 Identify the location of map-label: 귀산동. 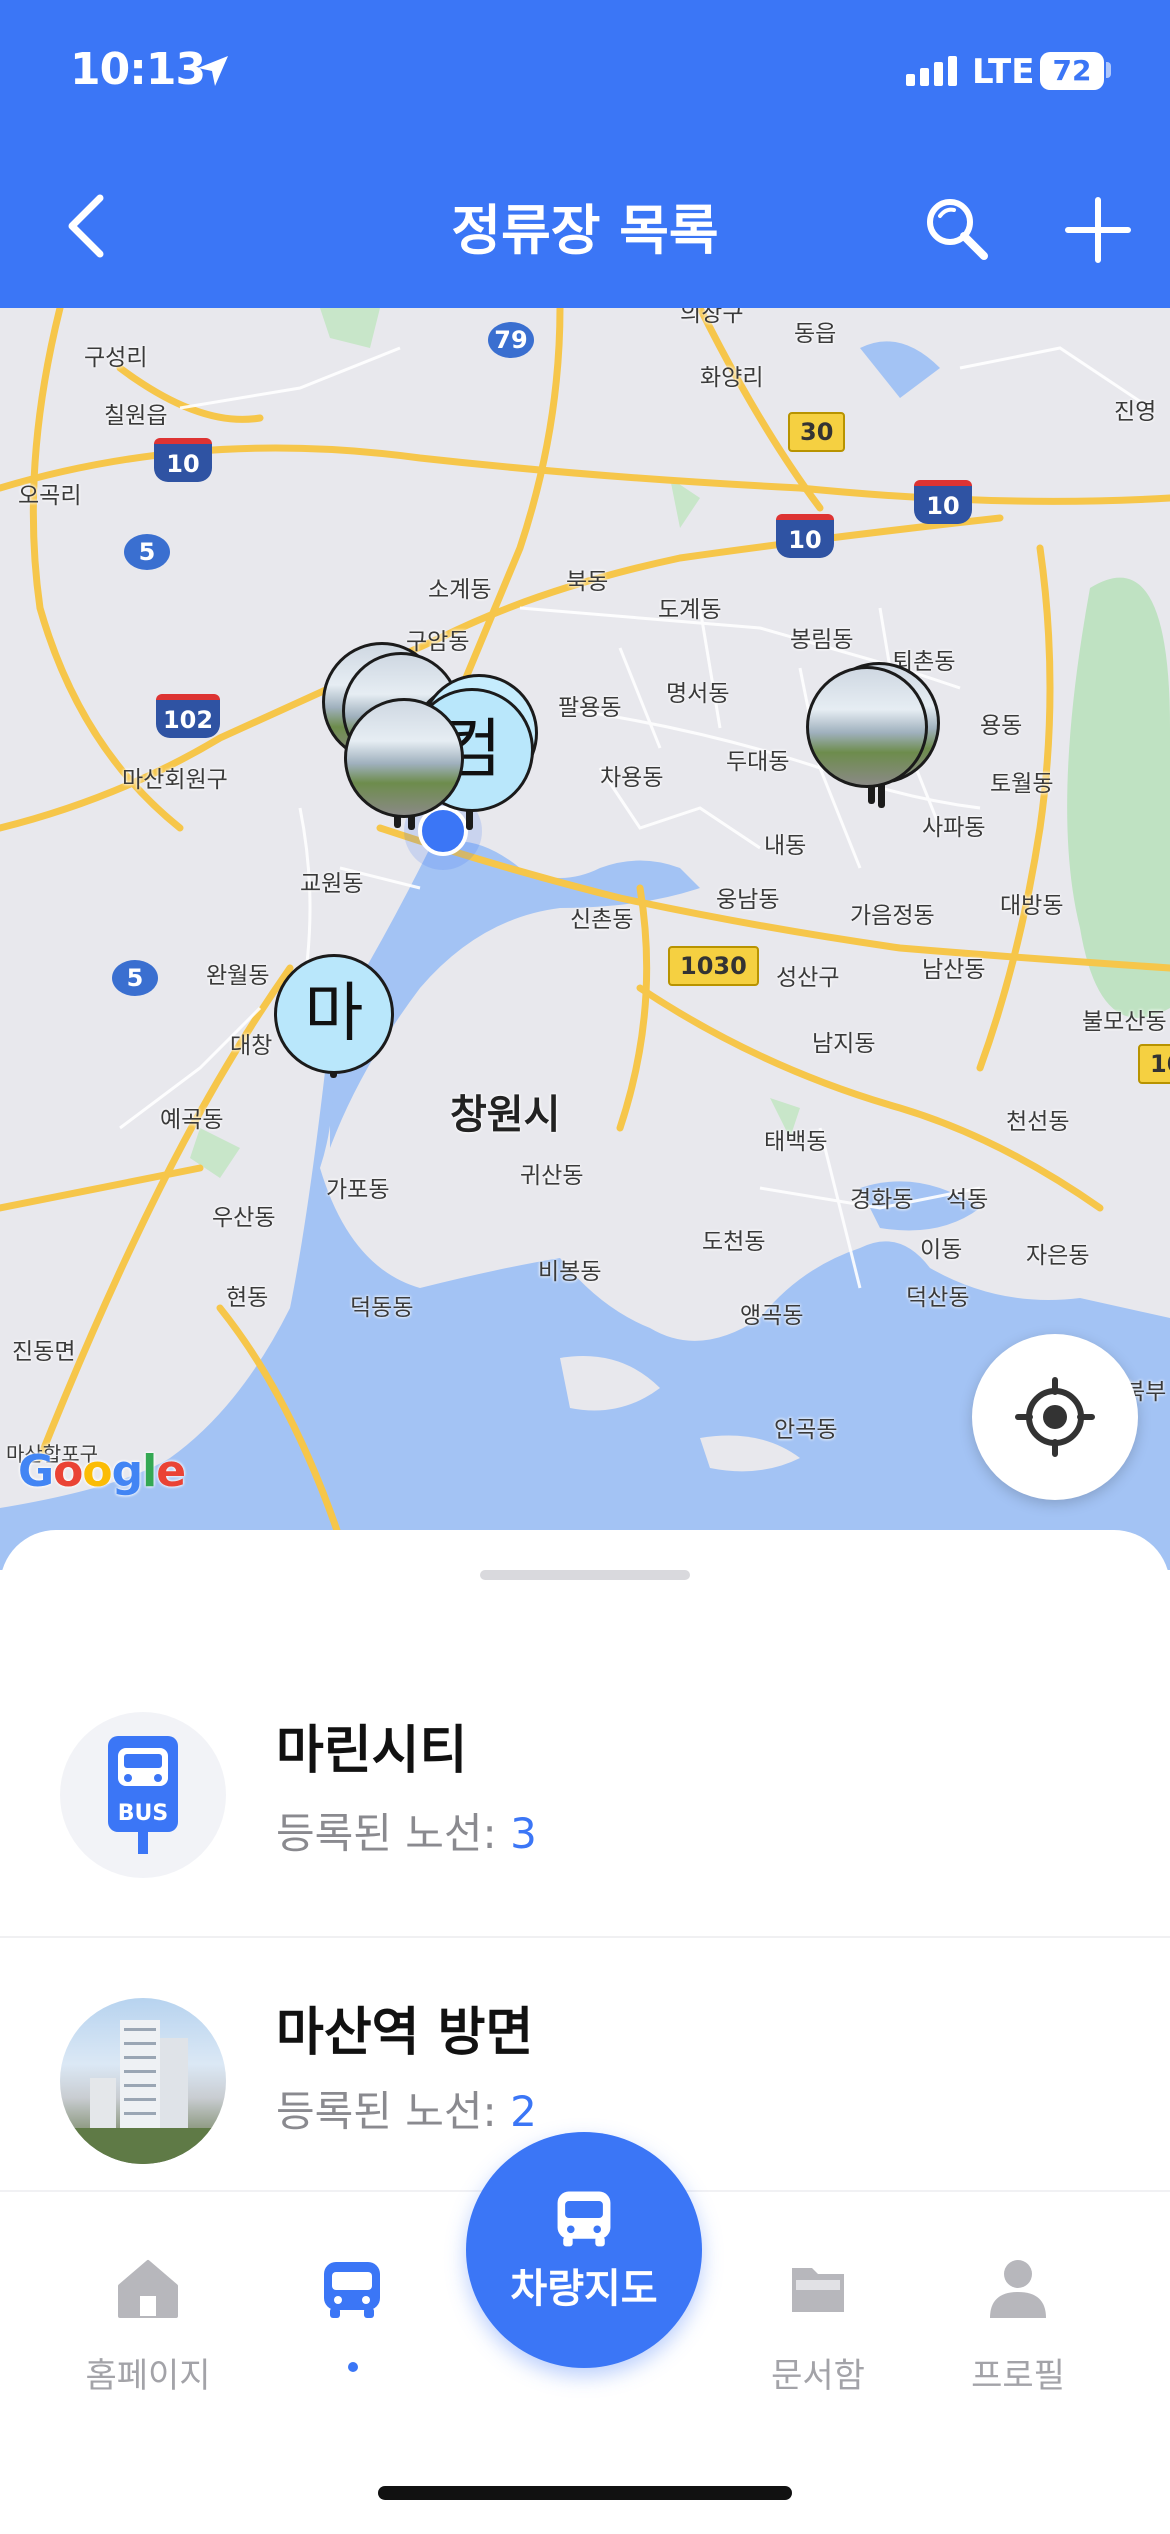
(552, 1176).